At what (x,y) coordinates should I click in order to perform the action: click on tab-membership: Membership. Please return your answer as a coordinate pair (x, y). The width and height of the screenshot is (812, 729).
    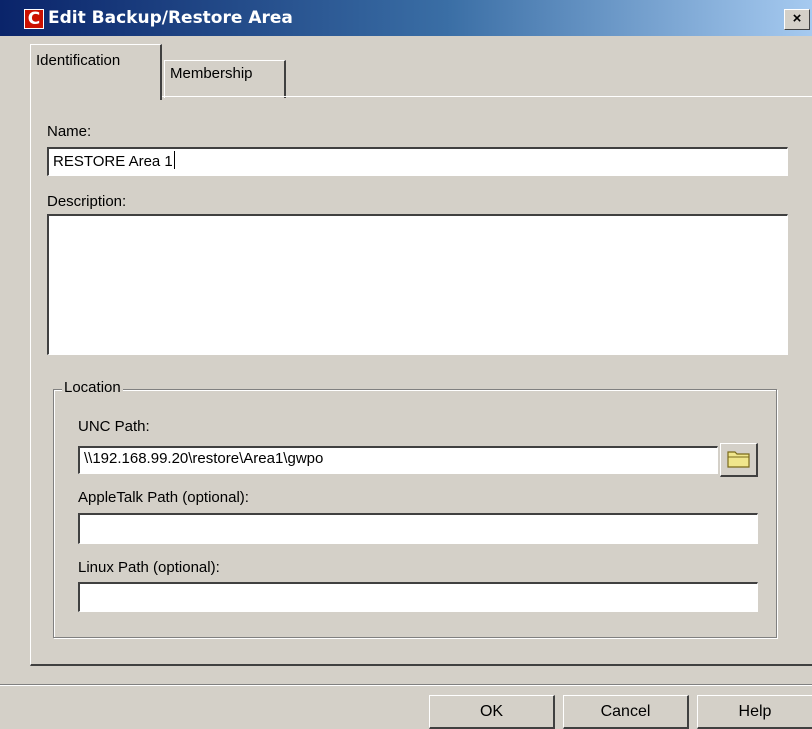
    Looking at the image, I should click on (225, 79).